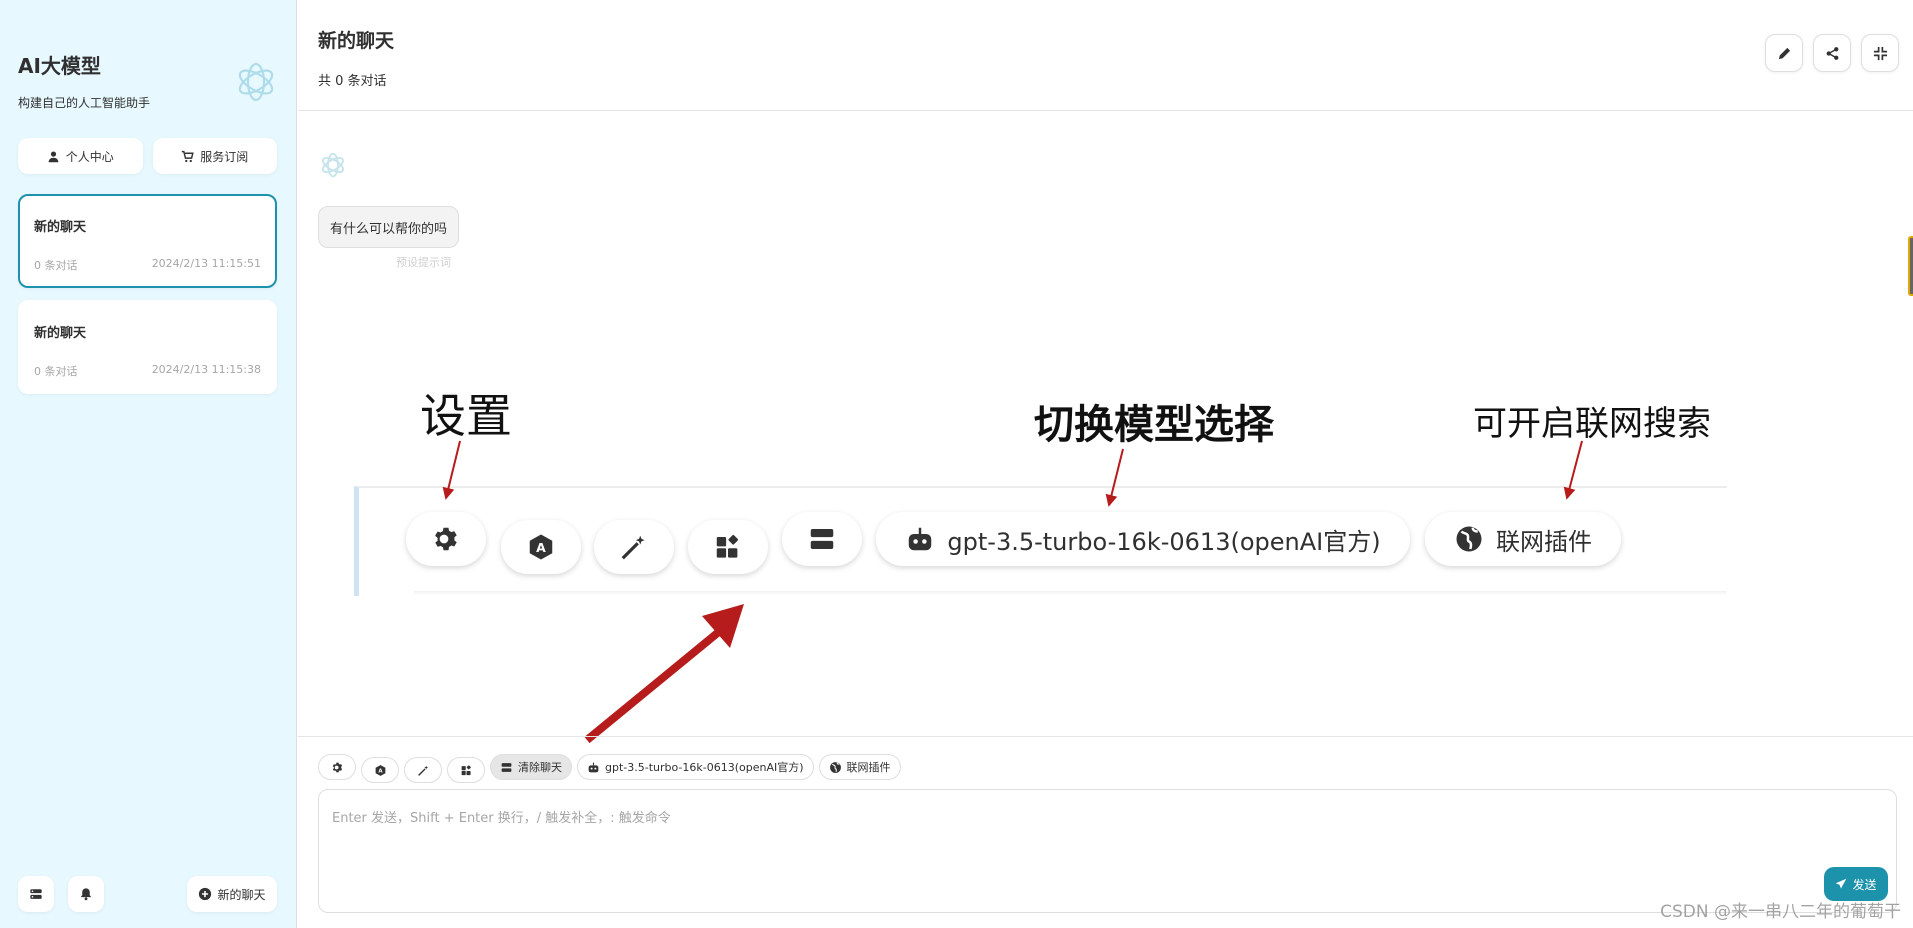 The image size is (1913, 928). I want to click on bell-icon, so click(86, 894).